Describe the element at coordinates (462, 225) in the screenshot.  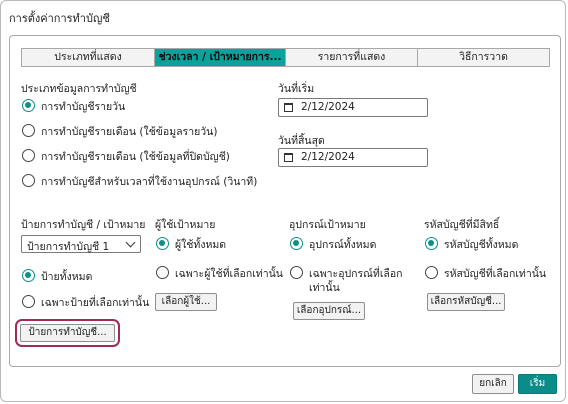
I see `account-target-heading: รหัสบัญชีที่มีสิทธิ์` at that location.